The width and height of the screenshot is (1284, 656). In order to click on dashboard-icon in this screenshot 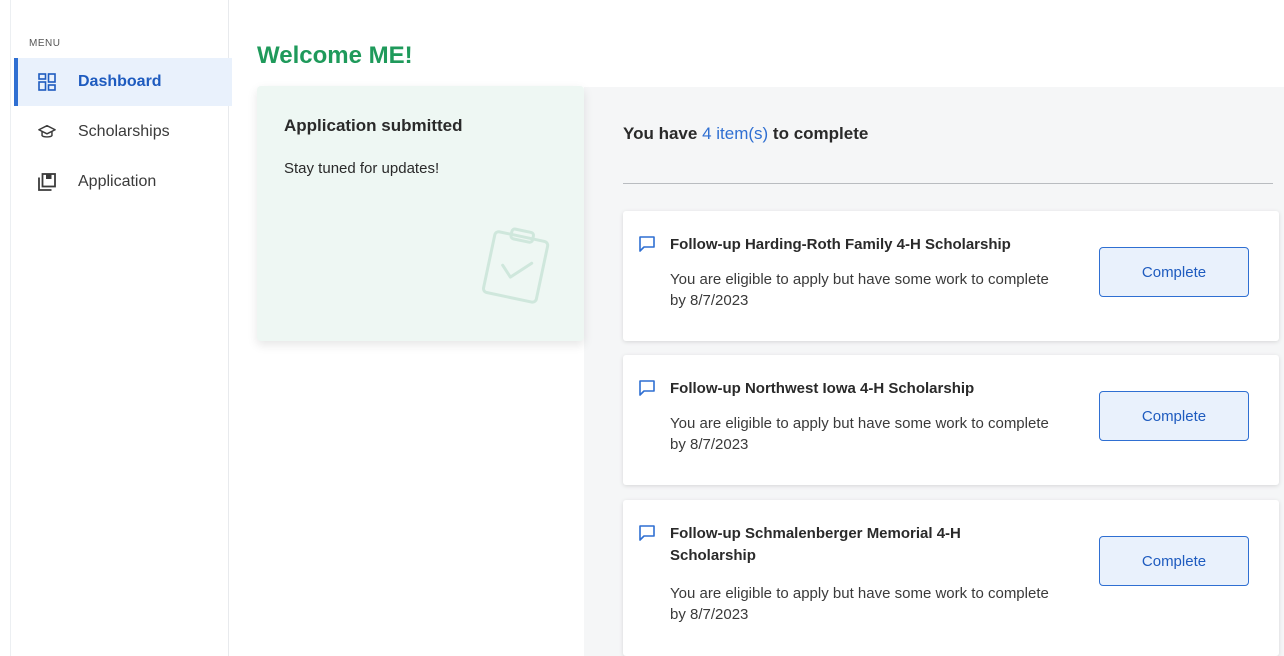, I will do `click(47, 82)`.